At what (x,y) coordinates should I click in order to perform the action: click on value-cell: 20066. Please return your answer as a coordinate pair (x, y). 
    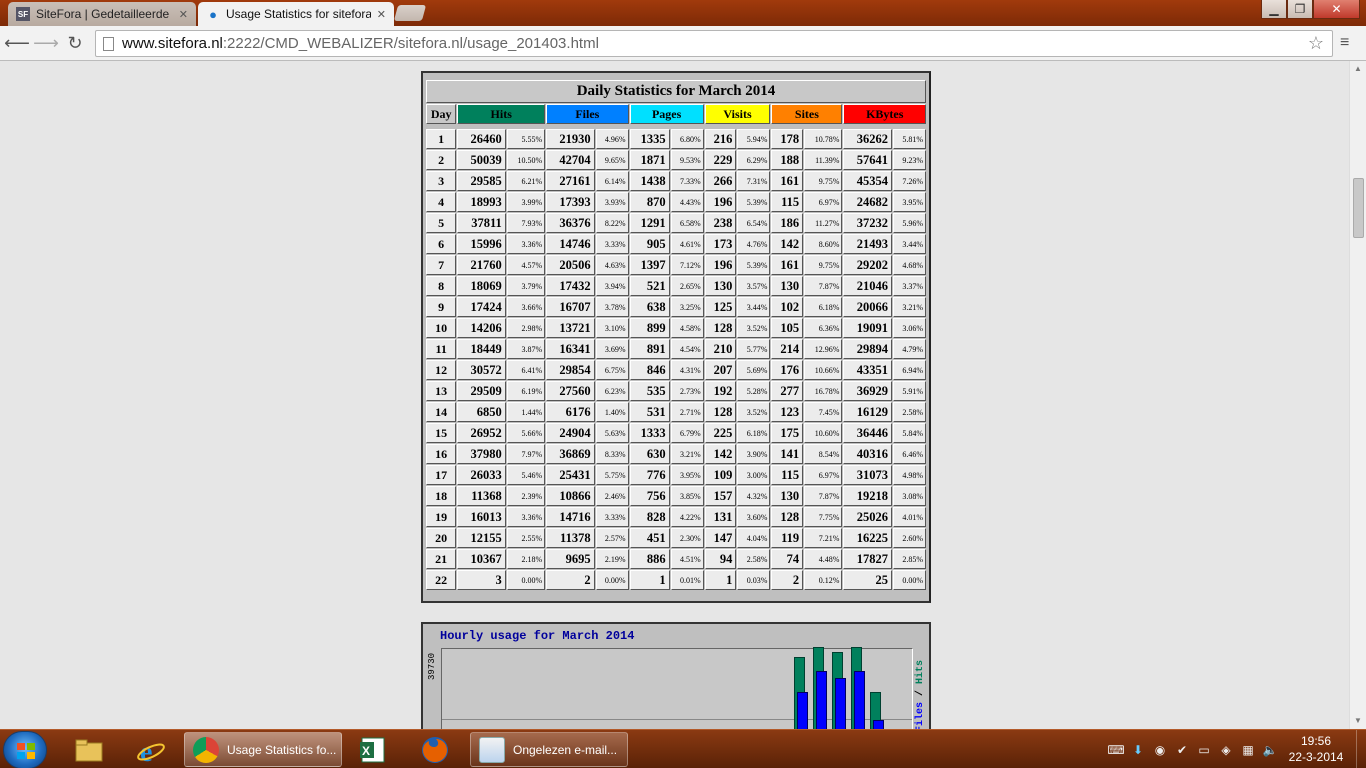
    Looking at the image, I should click on (867, 307).